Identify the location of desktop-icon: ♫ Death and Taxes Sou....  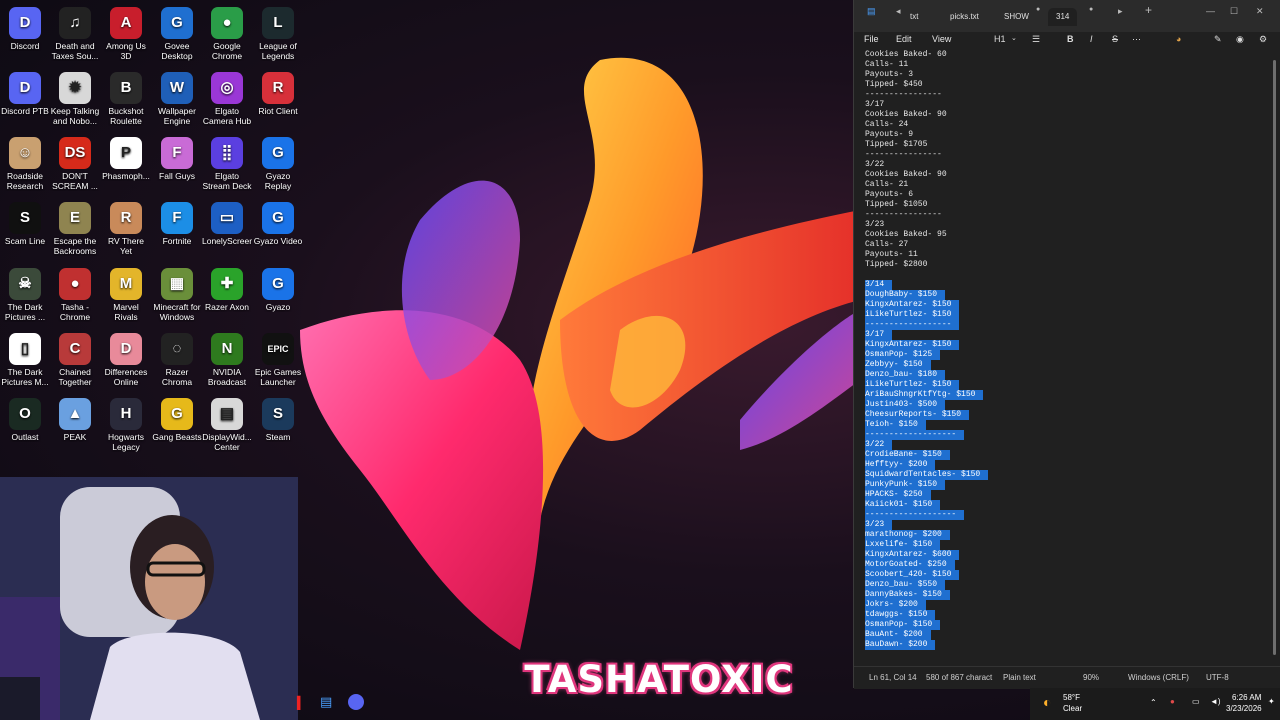
(75, 34).